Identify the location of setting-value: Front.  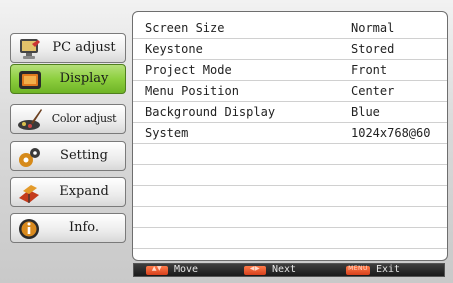
(369, 70).